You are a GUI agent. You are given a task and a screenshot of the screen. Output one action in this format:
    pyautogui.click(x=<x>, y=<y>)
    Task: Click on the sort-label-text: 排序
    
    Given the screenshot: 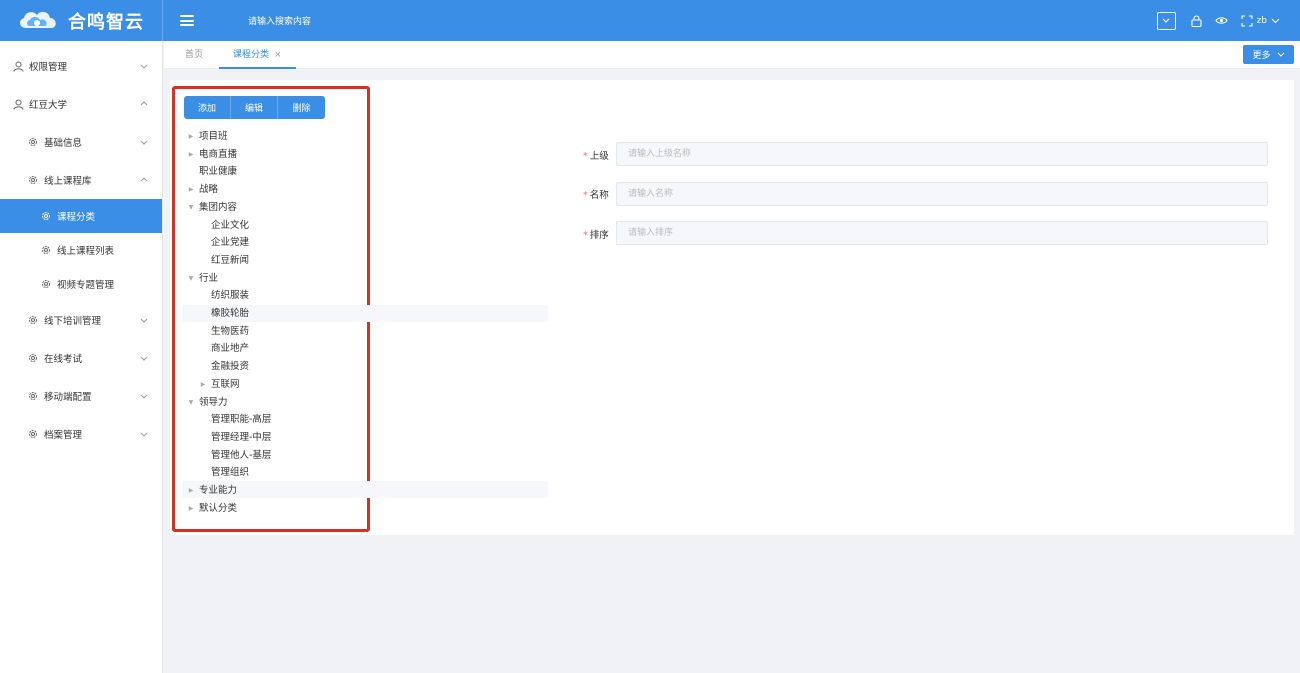 What is the action you would take?
    pyautogui.click(x=599, y=235)
    